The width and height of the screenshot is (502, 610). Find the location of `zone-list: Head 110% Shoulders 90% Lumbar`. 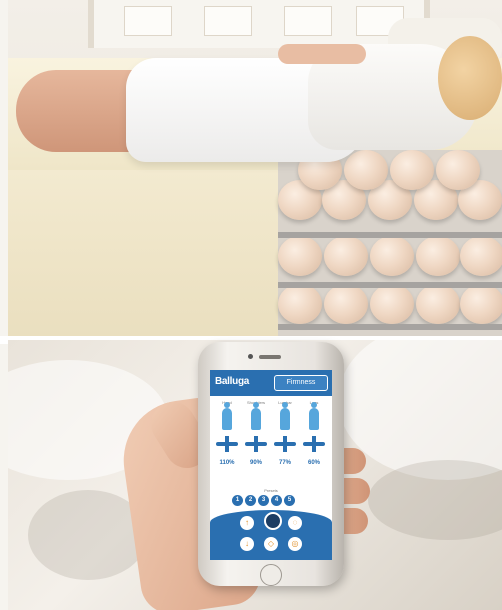

zone-list: Head 110% Shoulders 90% Lumbar is located at coordinates (271, 443).